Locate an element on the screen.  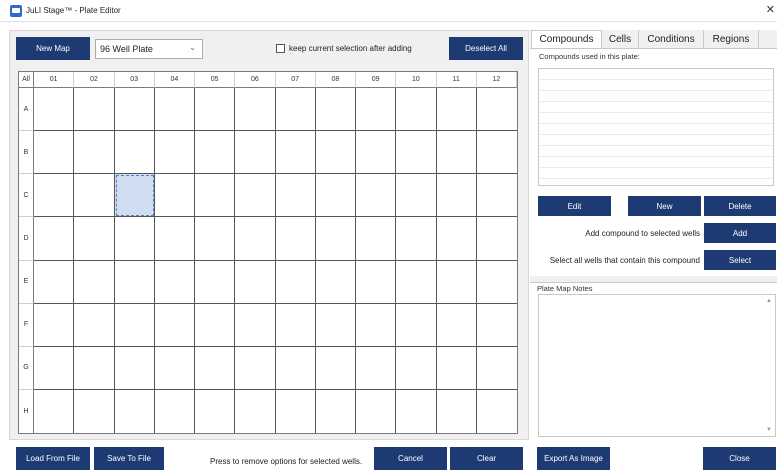
row-header-A: A is located at coordinates (26, 110).